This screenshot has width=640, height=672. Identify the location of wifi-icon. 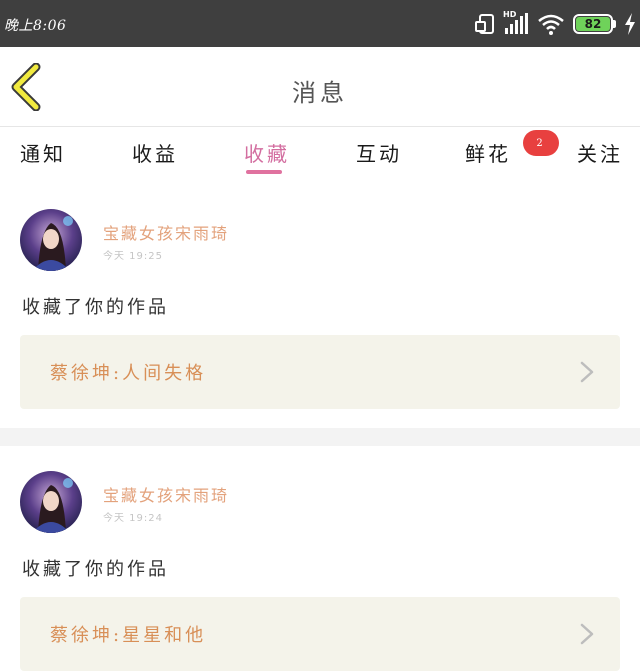
(551, 24).